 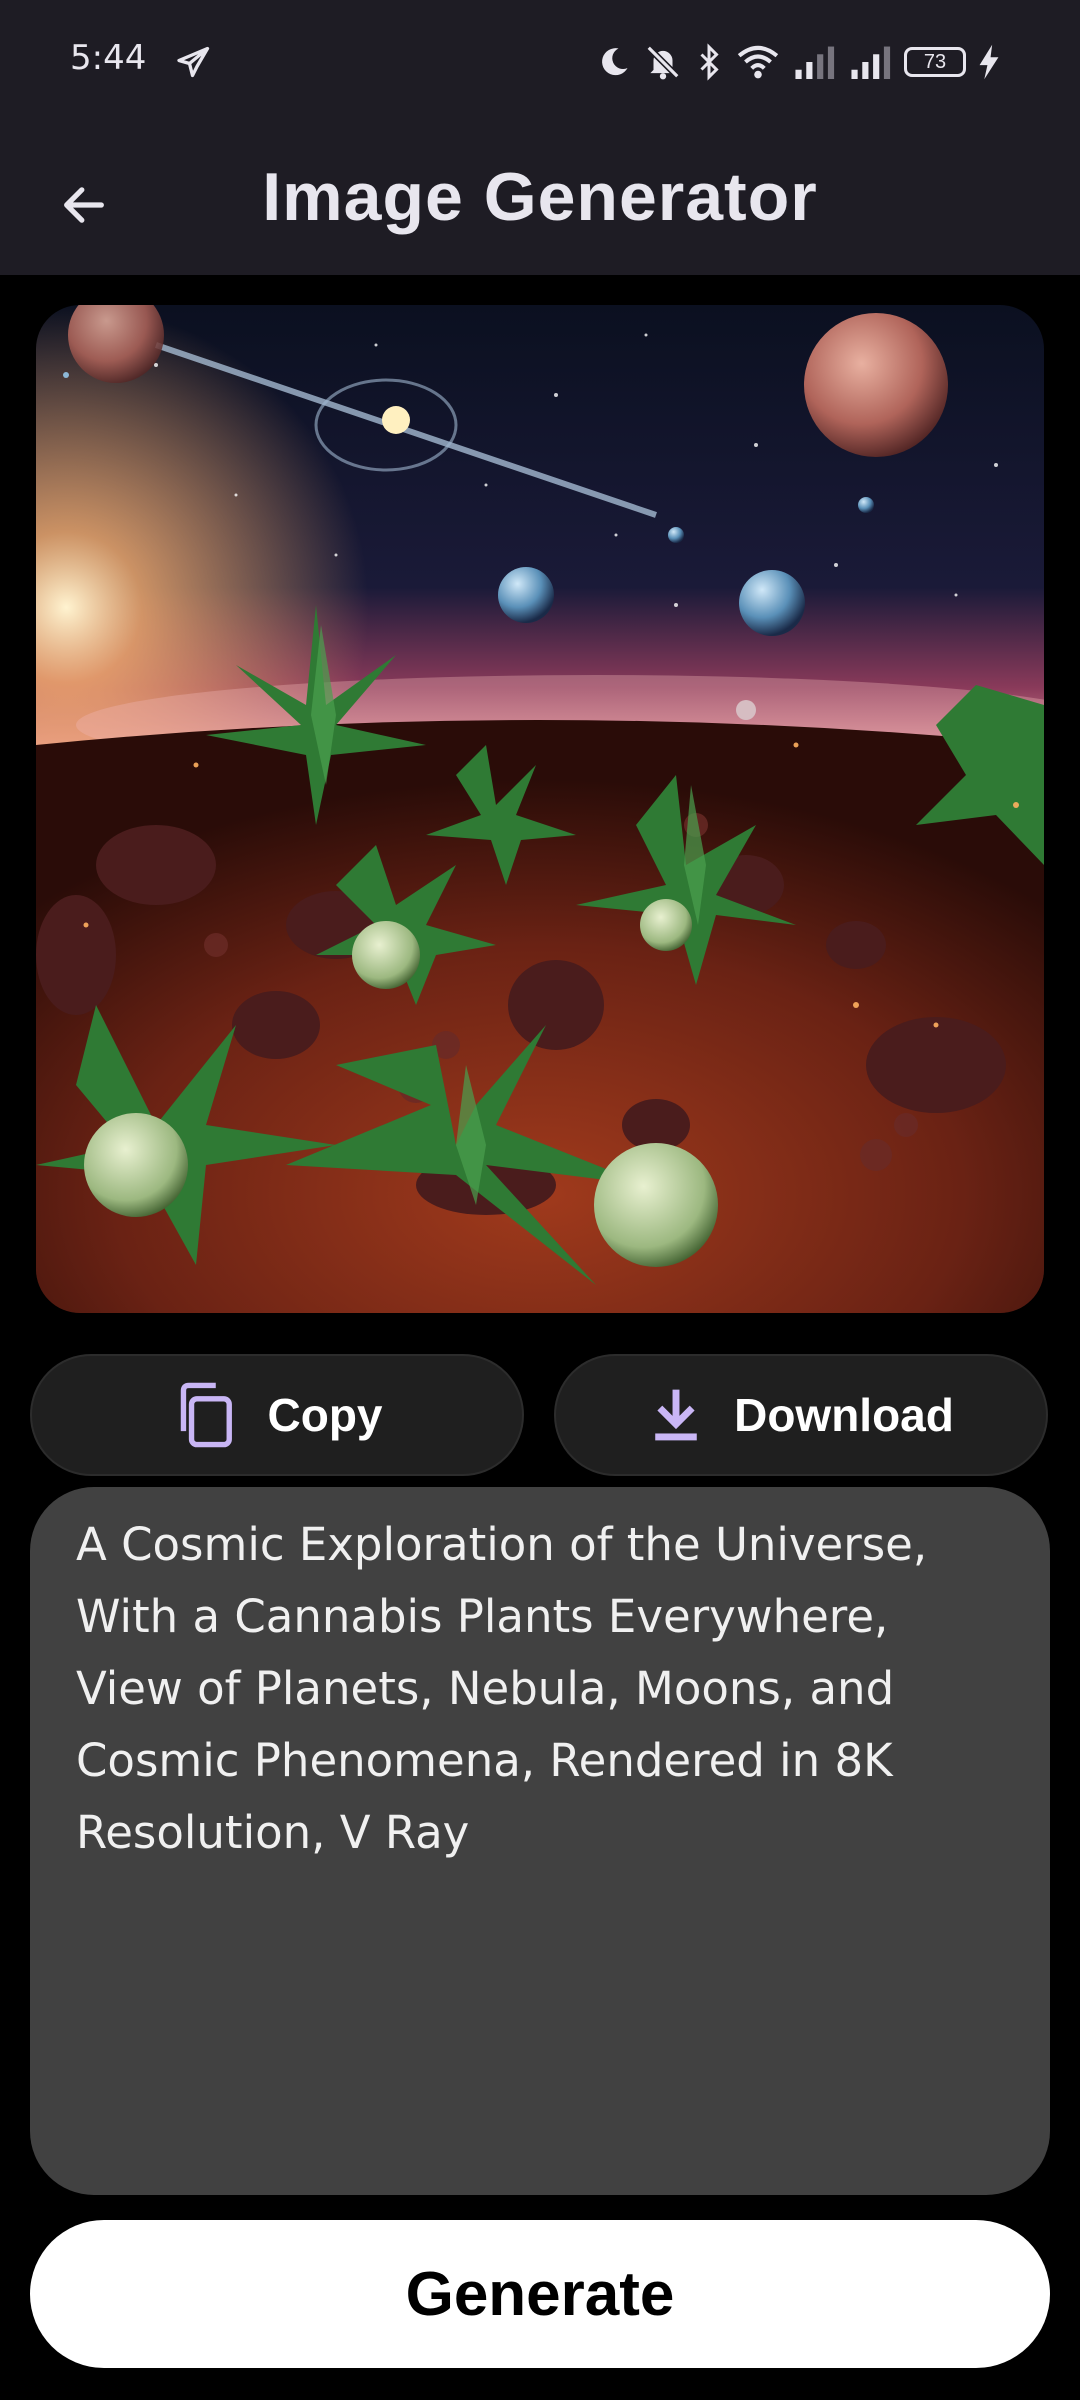 What do you see at coordinates (206, 1415) in the screenshot?
I see `copy-icon` at bounding box center [206, 1415].